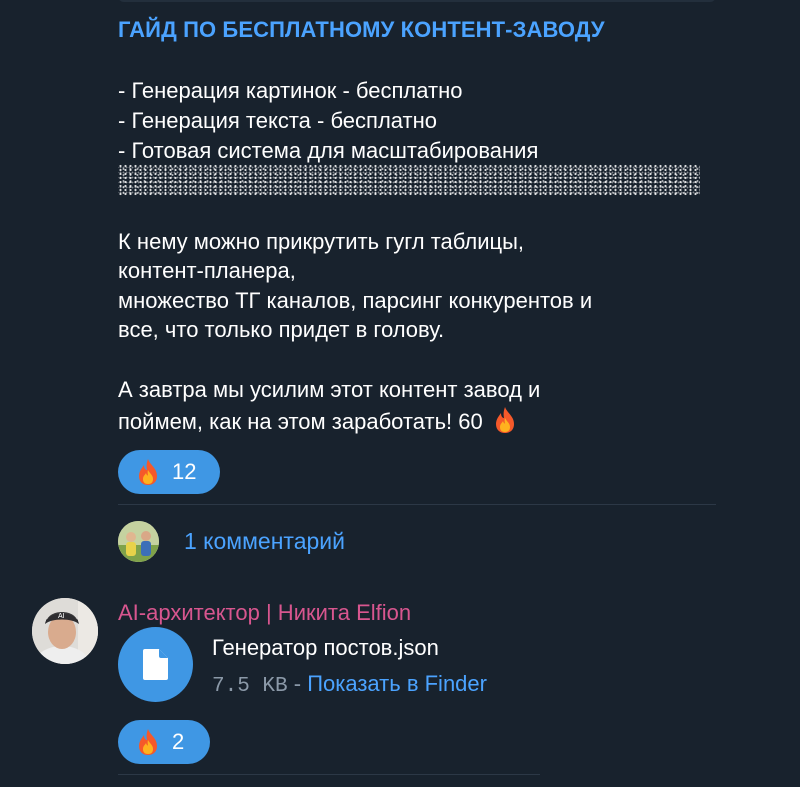 Image resolution: width=800 pixels, height=787 pixels. Describe the element at coordinates (61, 616) in the screenshot. I see `svg-text: AI` at that location.